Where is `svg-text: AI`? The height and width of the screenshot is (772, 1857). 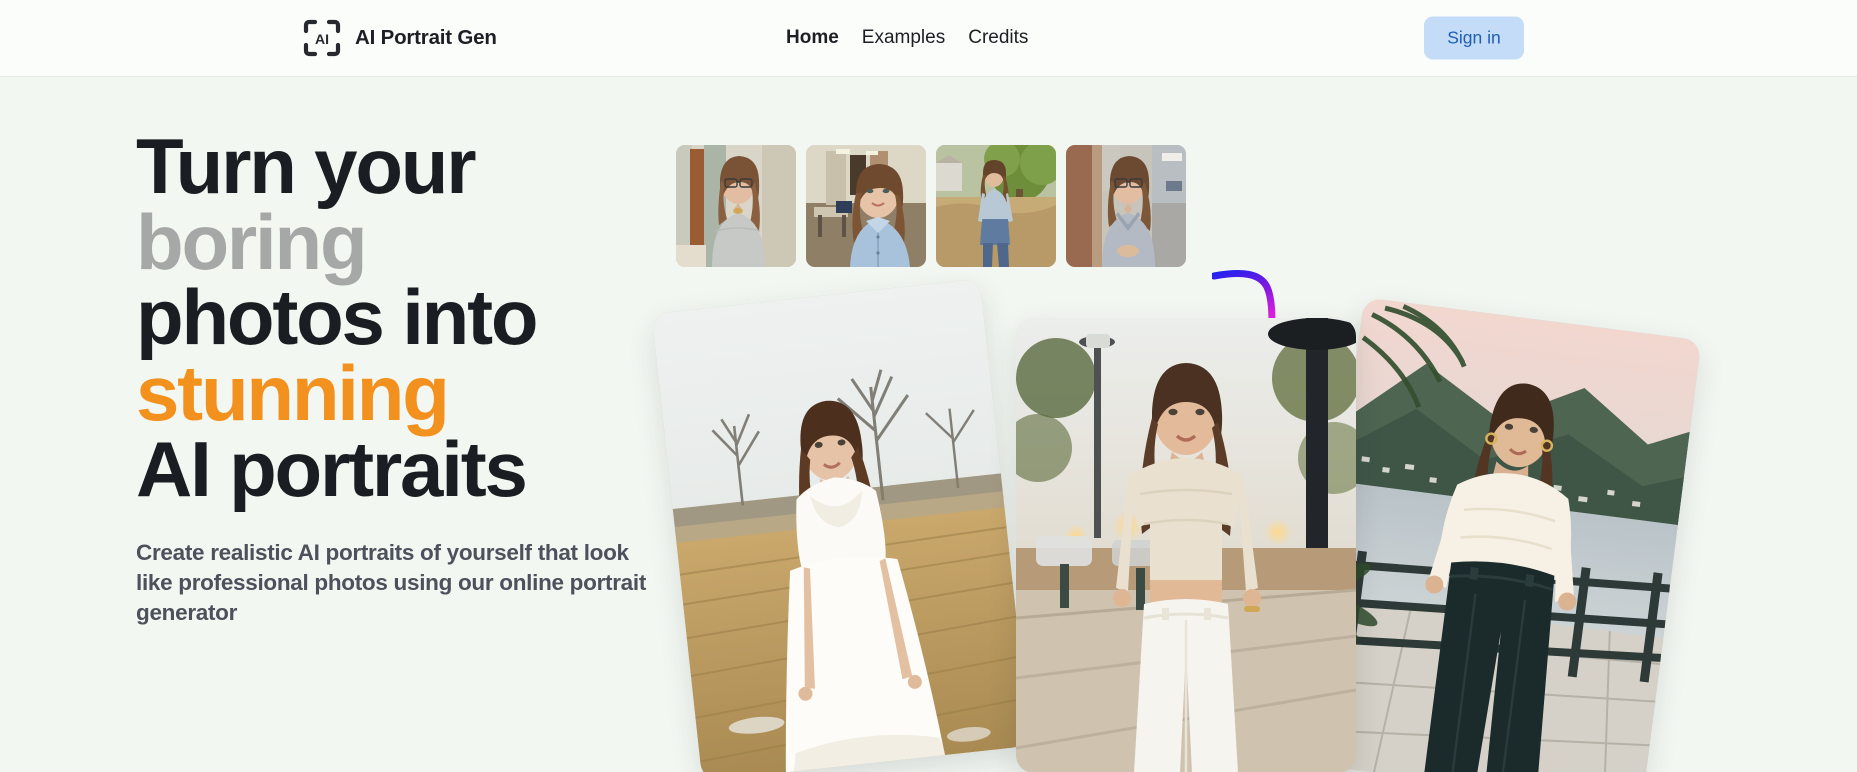 svg-text: AI is located at coordinates (322, 39).